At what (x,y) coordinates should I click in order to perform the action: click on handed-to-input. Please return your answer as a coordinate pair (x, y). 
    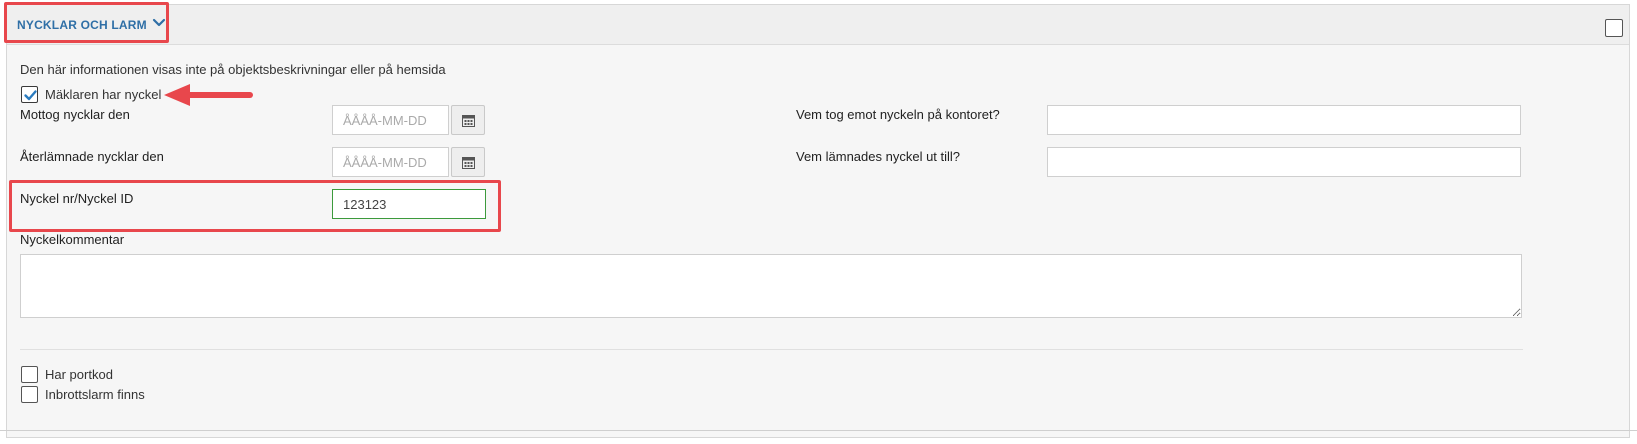
    Looking at the image, I should click on (1284, 162).